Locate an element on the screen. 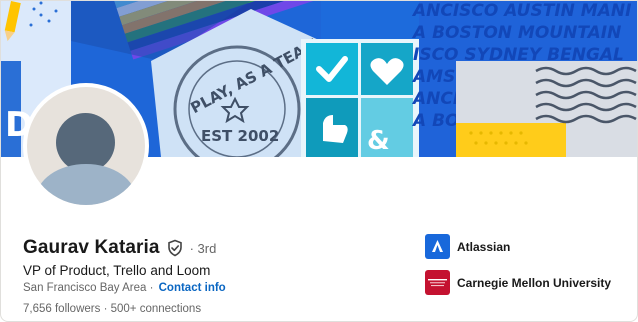 This screenshot has width=638, height=322. verified-shield-icon is located at coordinates (175, 248).